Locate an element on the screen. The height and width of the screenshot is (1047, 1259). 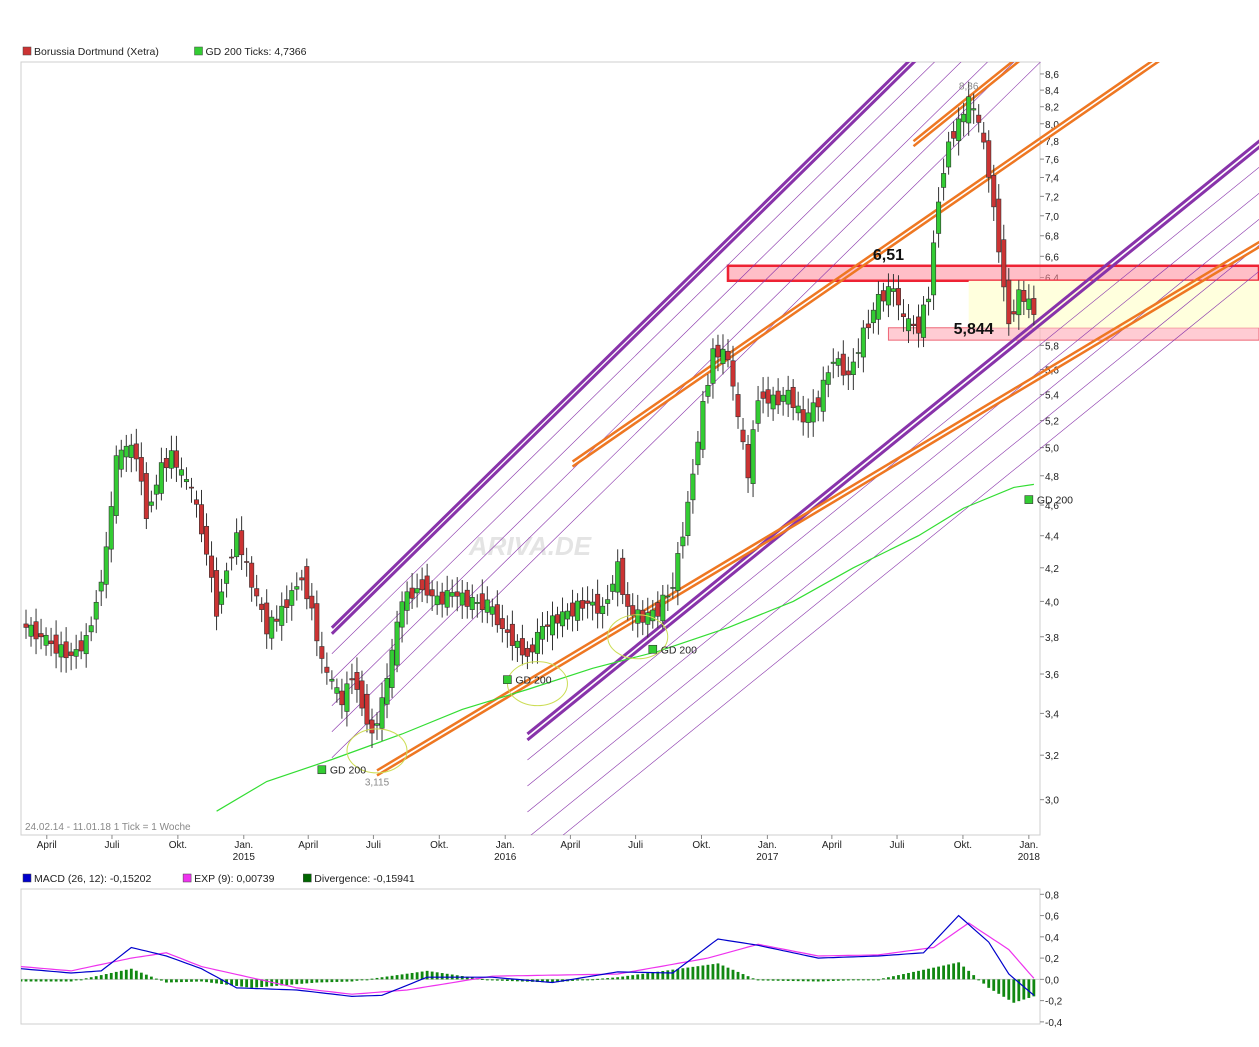
extreme-label: 3,115 is located at coordinates (377, 783).